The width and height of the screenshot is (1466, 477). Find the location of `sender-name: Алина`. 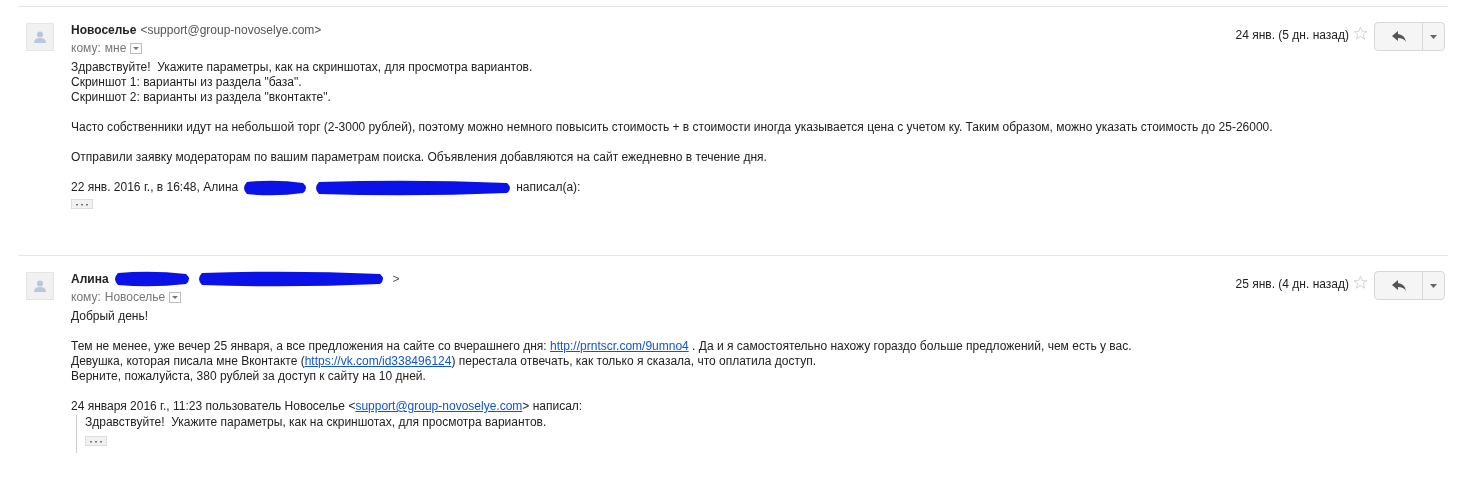

sender-name: Алина is located at coordinates (90, 279).